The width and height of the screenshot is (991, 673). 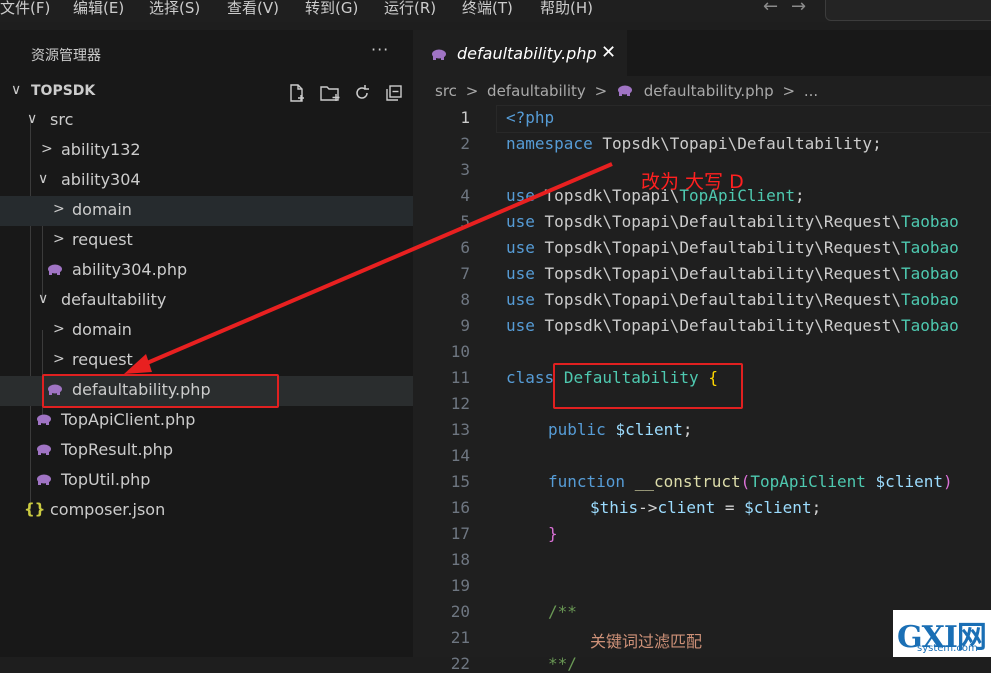 What do you see at coordinates (692, 182) in the screenshot?
I see `annotation-text: 改为 大写 D` at bounding box center [692, 182].